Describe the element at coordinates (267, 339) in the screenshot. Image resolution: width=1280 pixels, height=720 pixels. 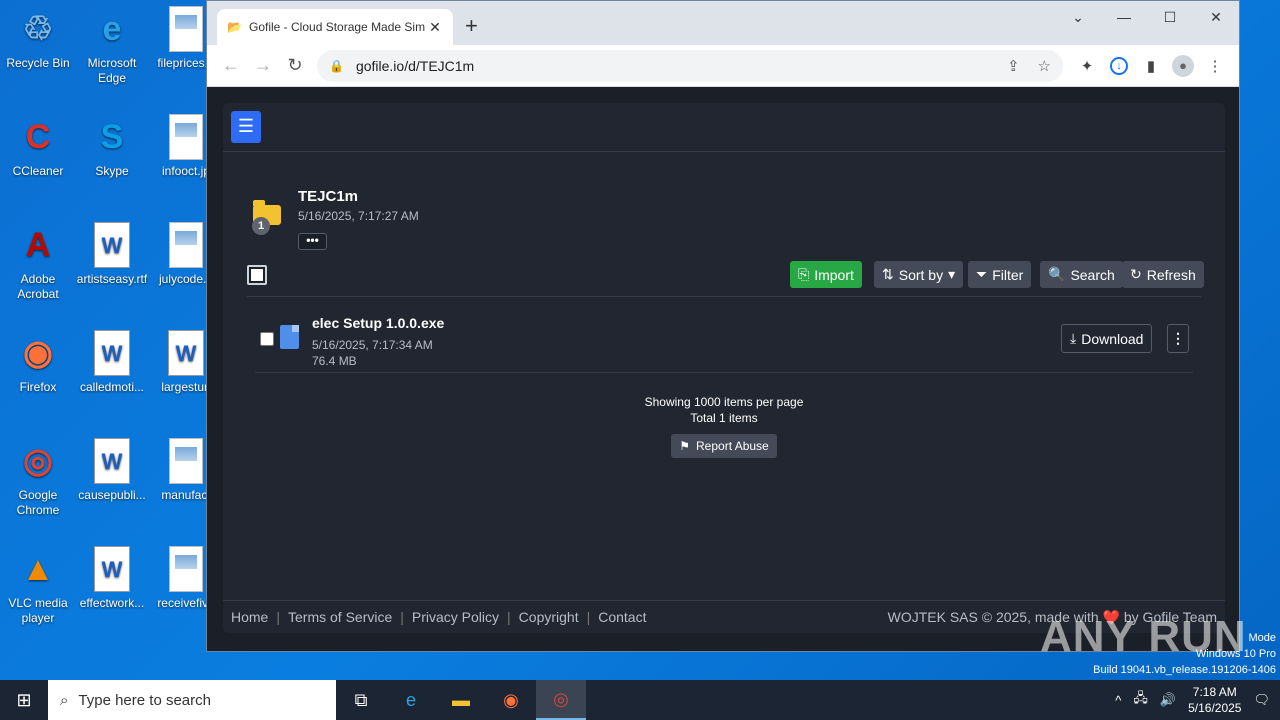
I see `file-checkbox` at that location.